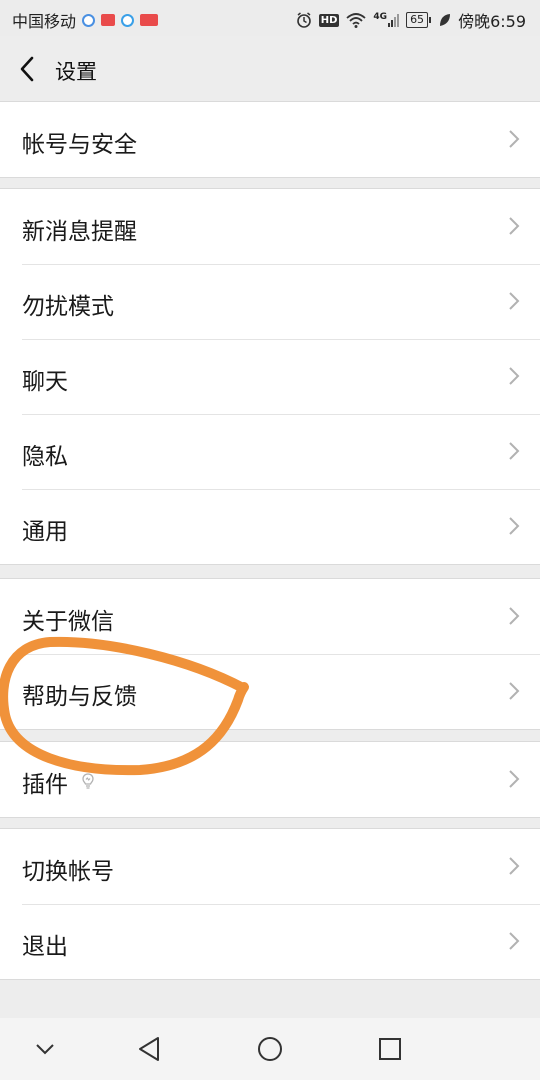 The width and height of the screenshot is (540, 1080). Describe the element at coordinates (356, 20) in the screenshot. I see `wifi-icon` at that location.